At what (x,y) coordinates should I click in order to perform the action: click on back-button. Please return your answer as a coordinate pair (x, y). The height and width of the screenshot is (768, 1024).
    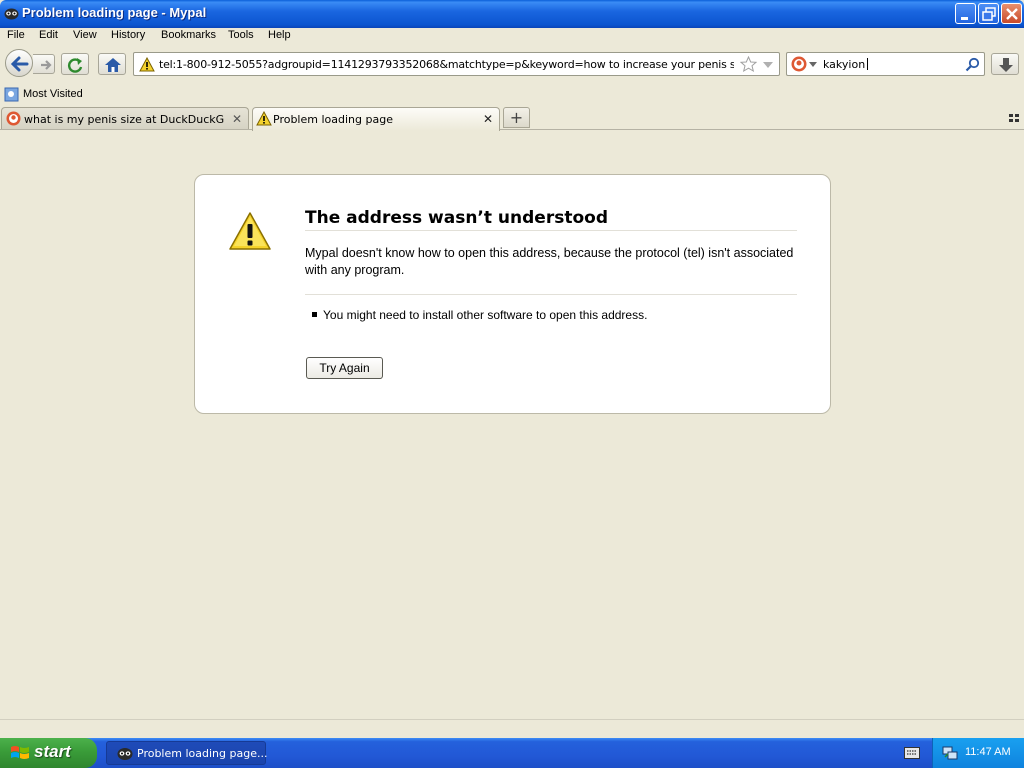
    Looking at the image, I should click on (19, 63).